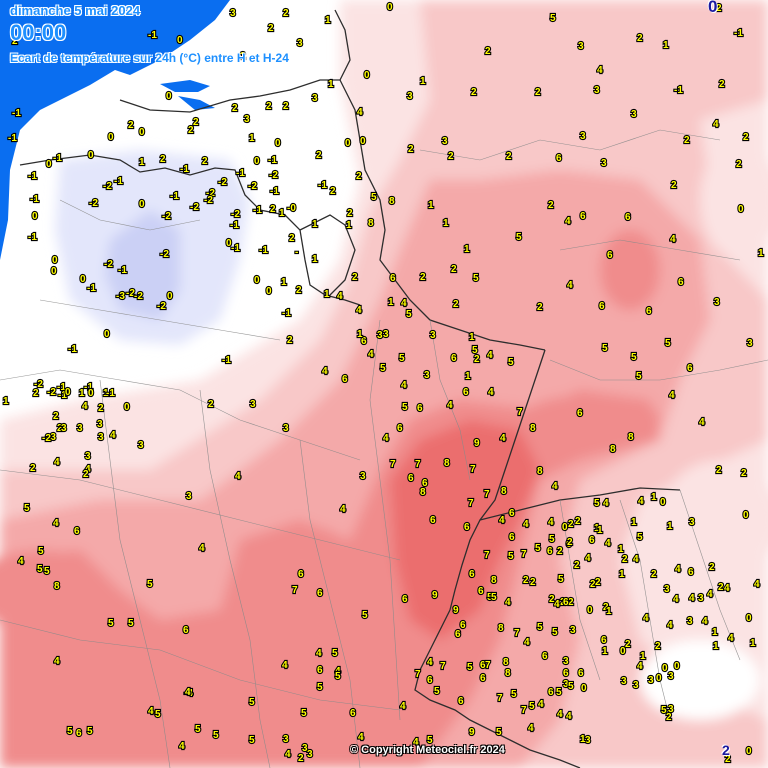  What do you see at coordinates (477, 443) in the screenshot?
I see `station-value: 9` at bounding box center [477, 443].